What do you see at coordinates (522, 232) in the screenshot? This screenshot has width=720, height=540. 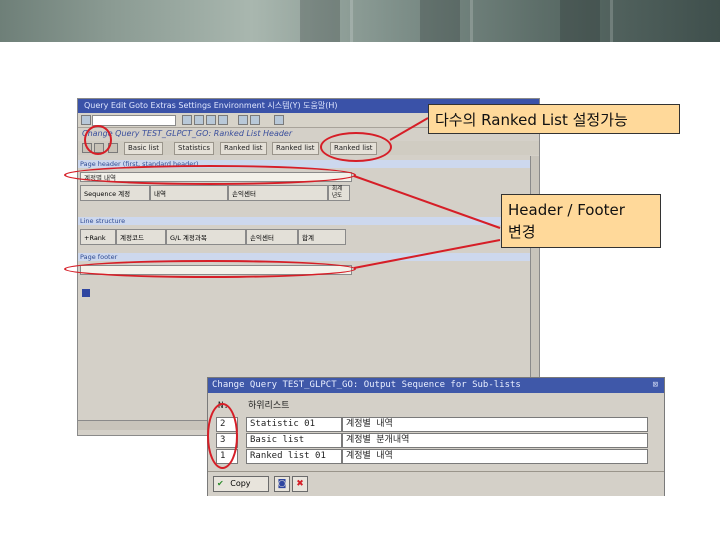 I see `callout-header-footer-line2: 변경` at bounding box center [522, 232].